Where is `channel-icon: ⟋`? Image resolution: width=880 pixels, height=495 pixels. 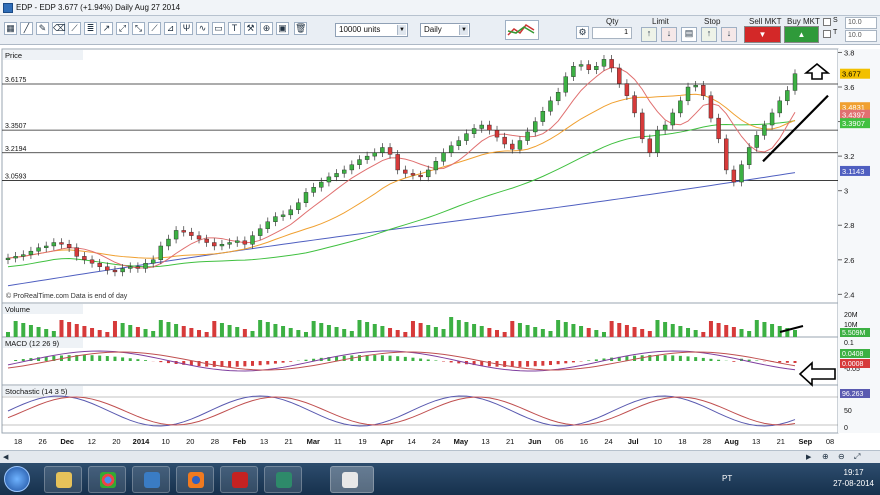 channel-icon: ⟋ is located at coordinates (74, 28).